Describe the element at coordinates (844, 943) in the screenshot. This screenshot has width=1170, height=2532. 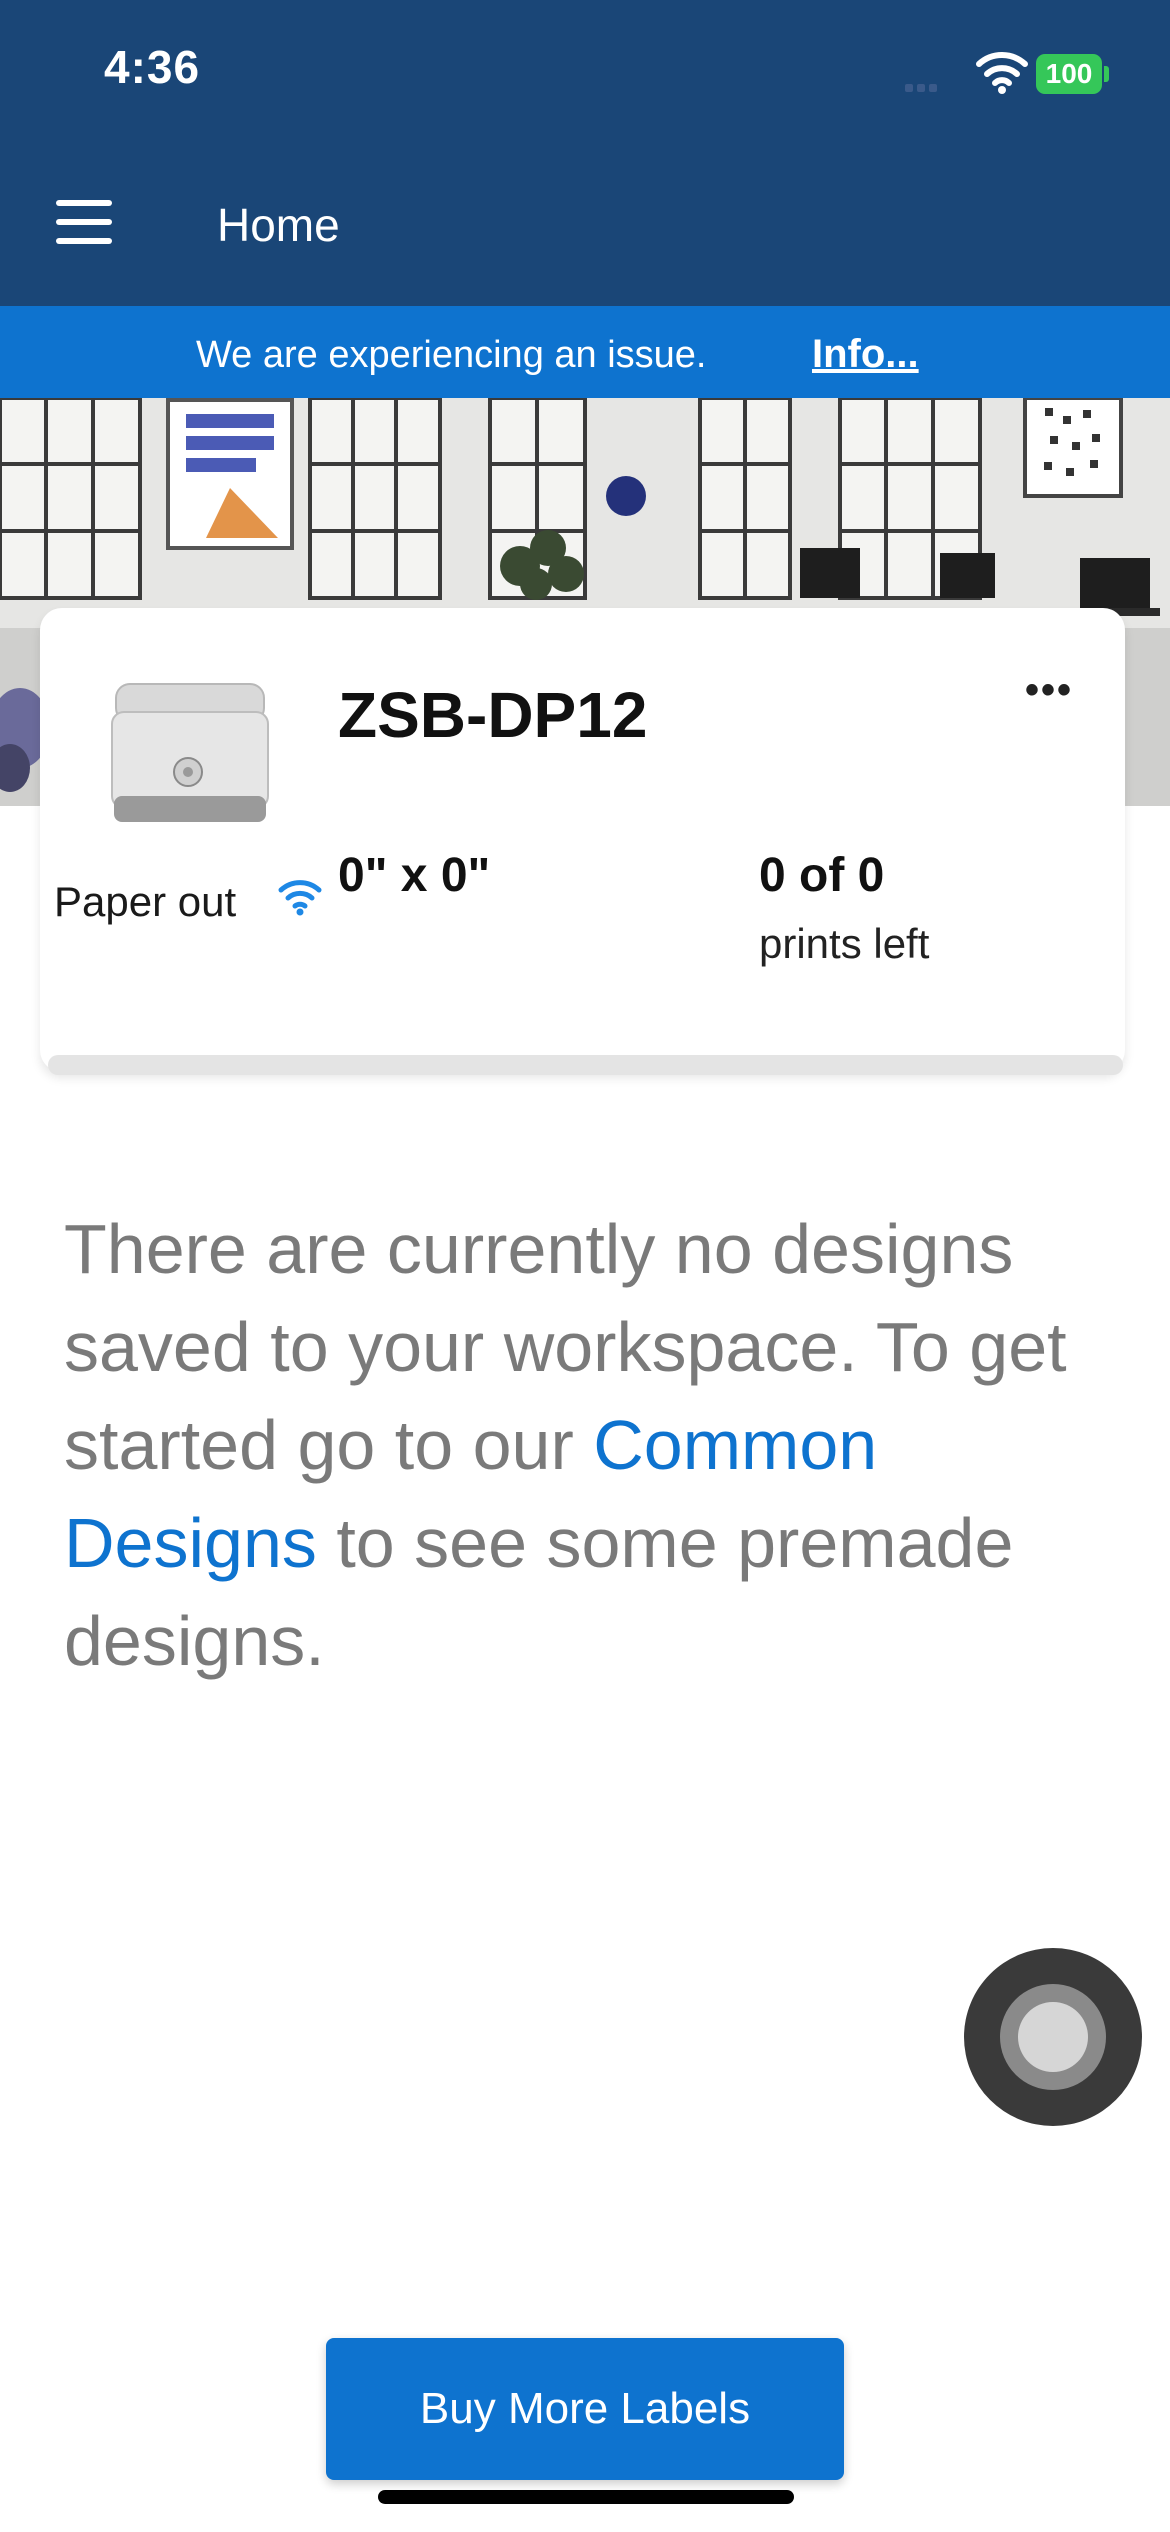
I see `prints-left-caption: prints left` at that location.